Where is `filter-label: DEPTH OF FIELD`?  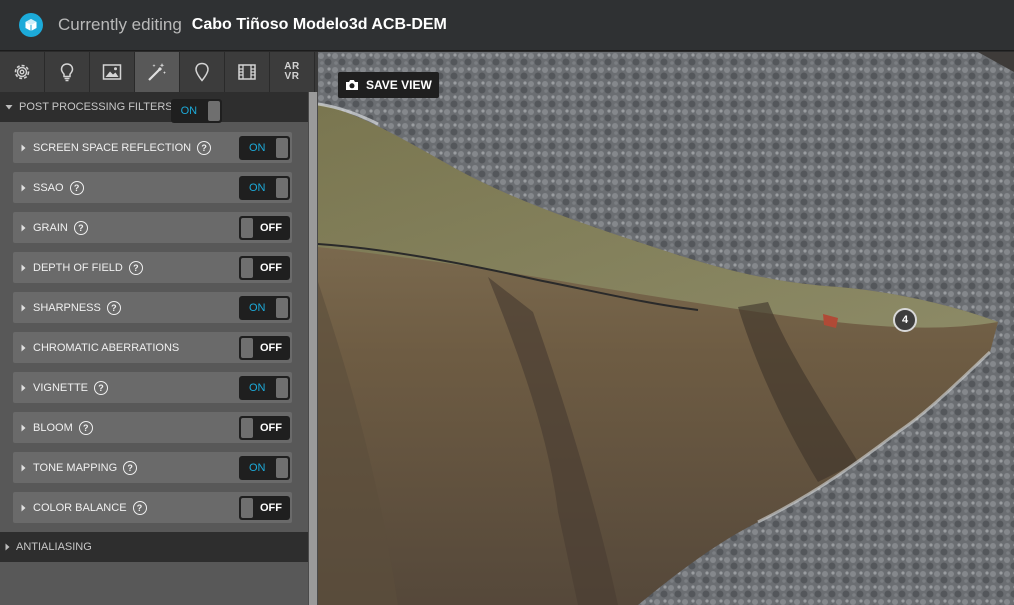 filter-label: DEPTH OF FIELD is located at coordinates (78, 267).